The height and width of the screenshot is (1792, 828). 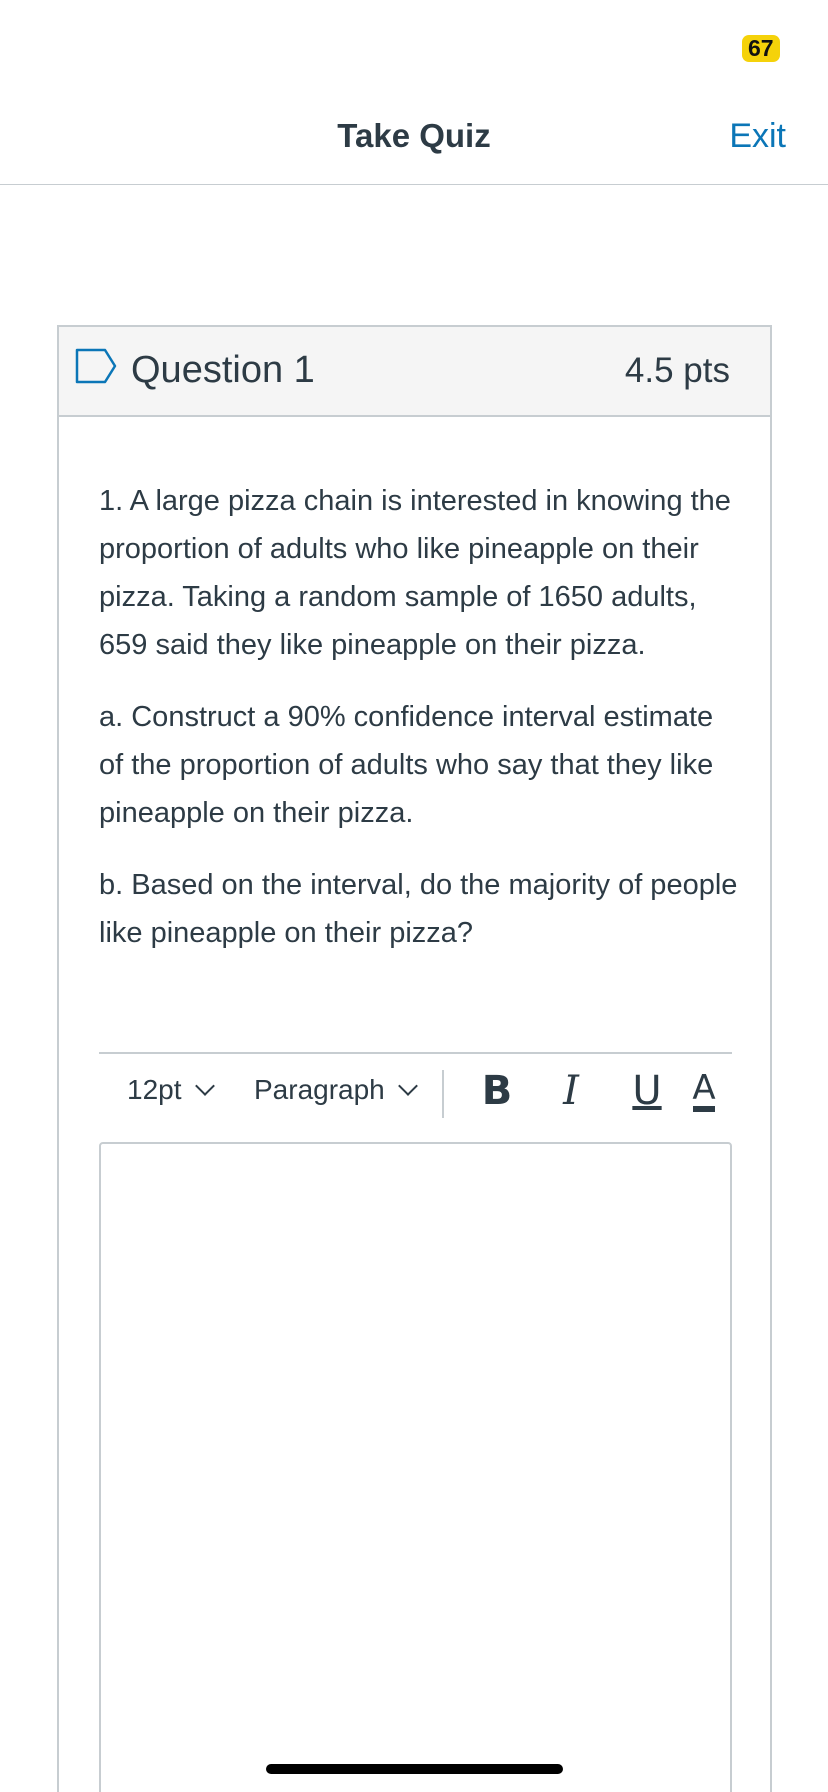 I want to click on flag-icon, so click(x=96, y=366).